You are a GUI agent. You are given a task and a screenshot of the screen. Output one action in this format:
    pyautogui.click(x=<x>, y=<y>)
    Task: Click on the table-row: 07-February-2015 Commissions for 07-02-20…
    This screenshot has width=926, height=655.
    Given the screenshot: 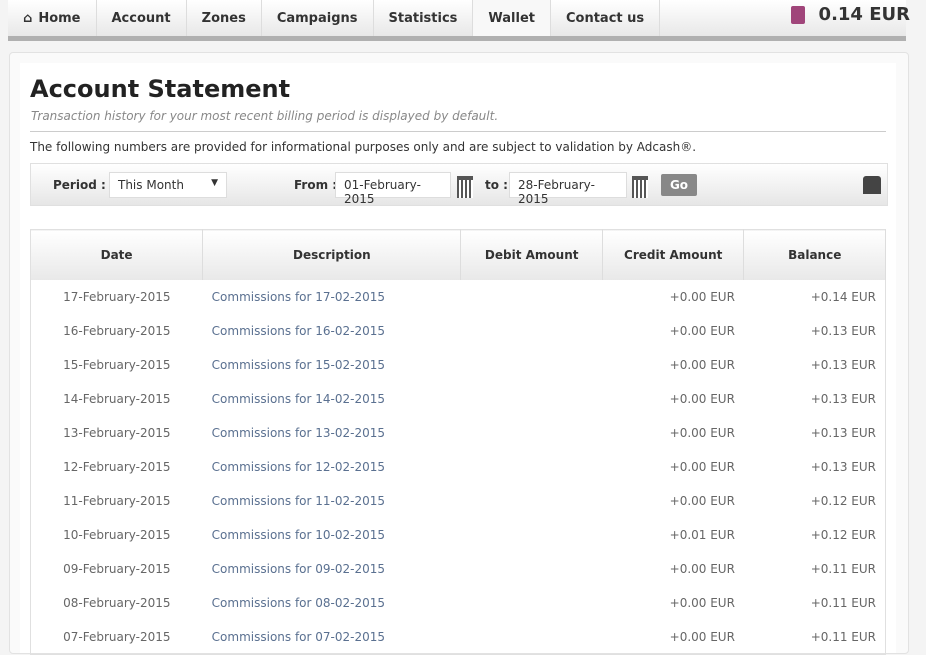 What is the action you would take?
    pyautogui.click(x=458, y=637)
    